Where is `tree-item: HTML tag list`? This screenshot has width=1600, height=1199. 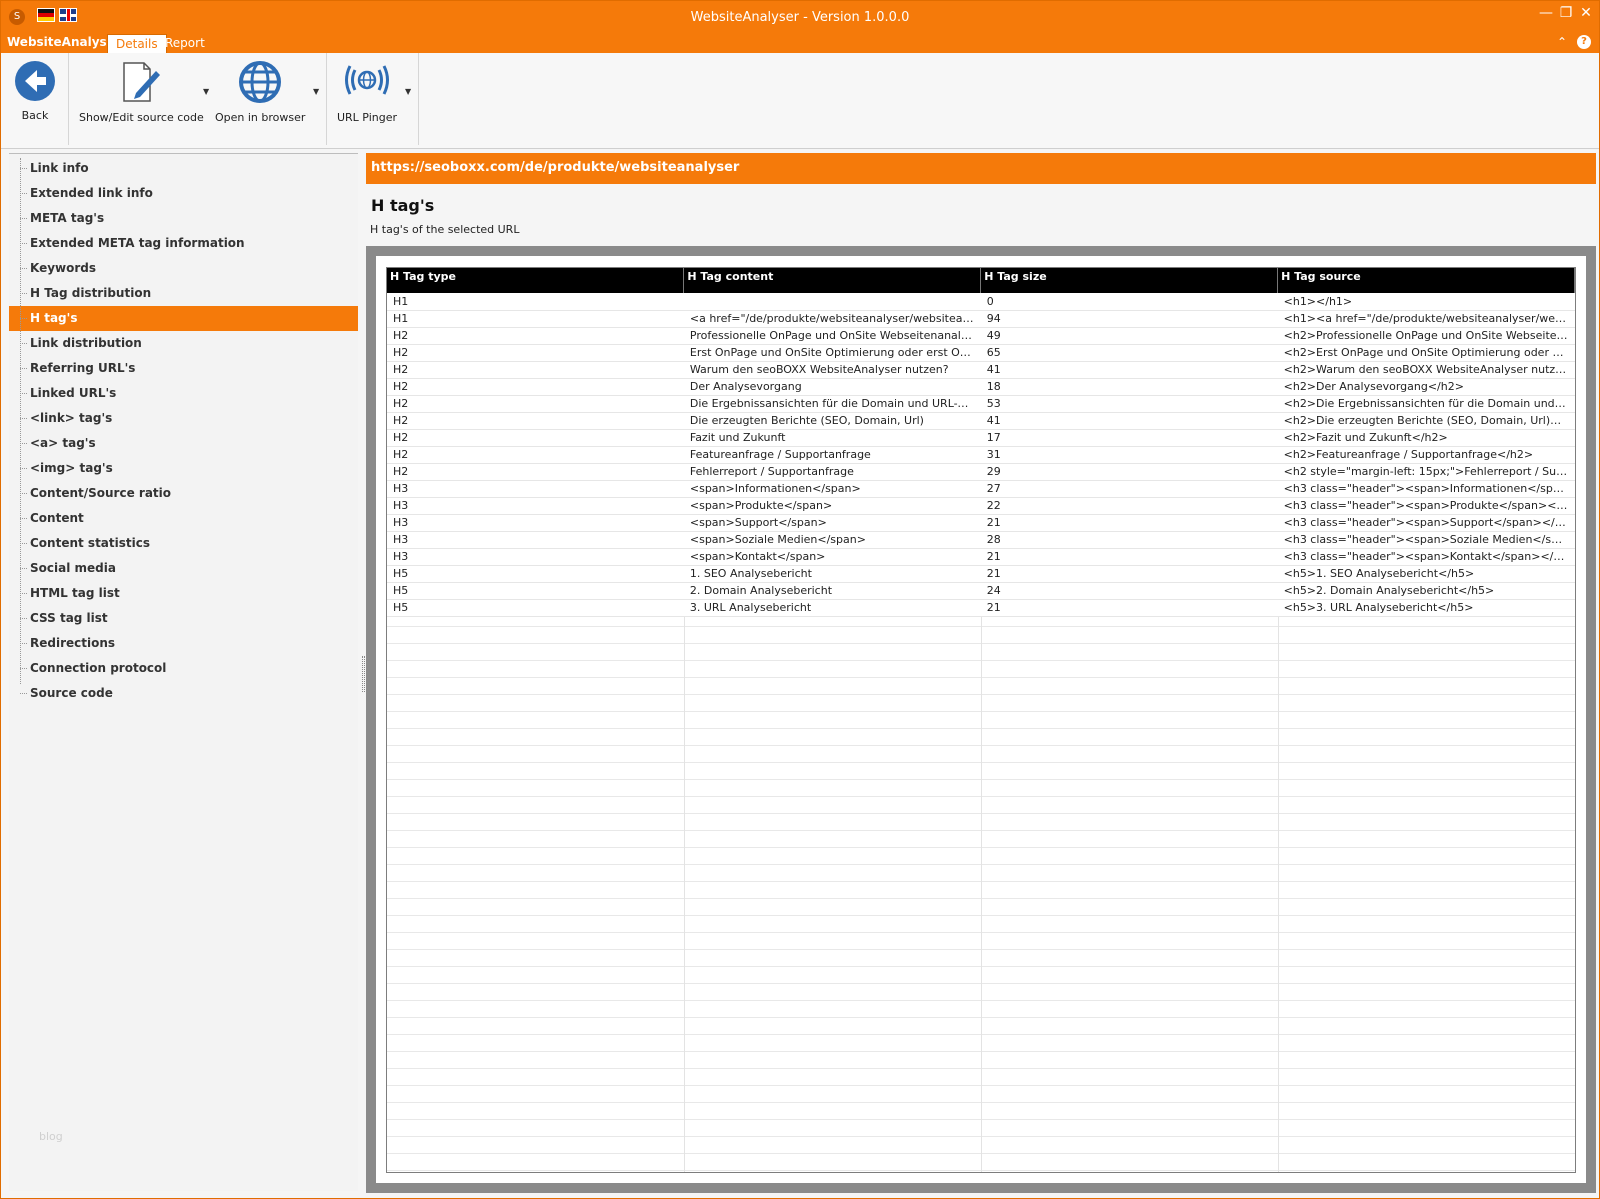 tree-item: HTML tag list is located at coordinates (183, 593).